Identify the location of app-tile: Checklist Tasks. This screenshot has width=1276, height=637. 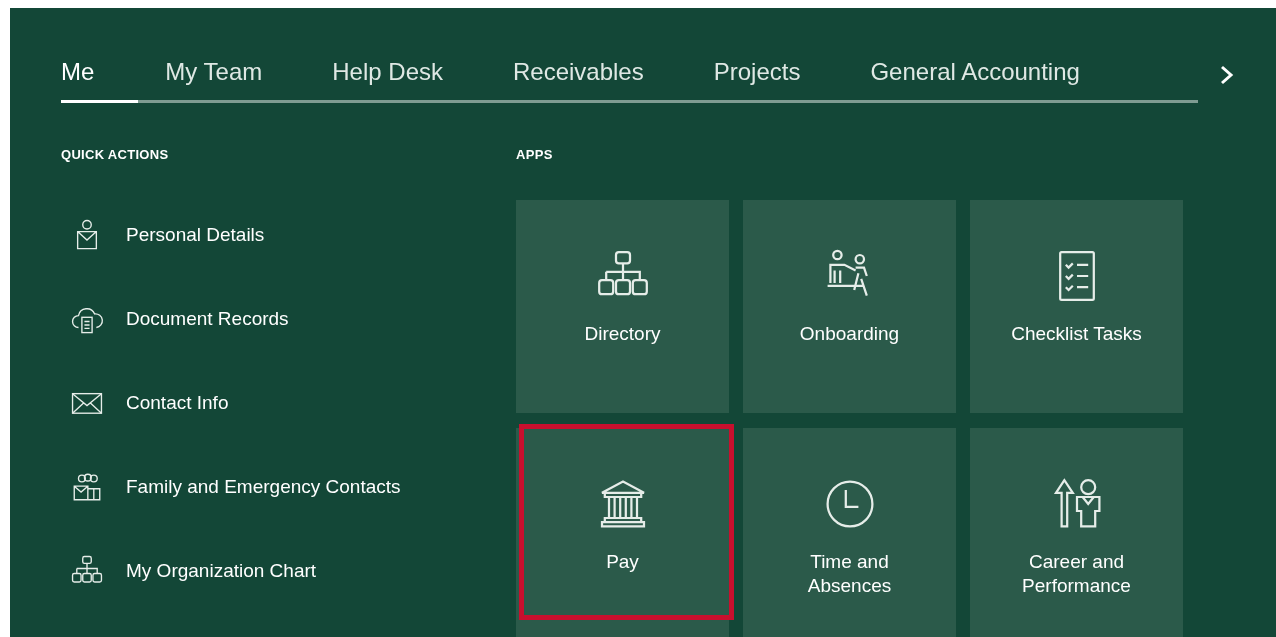
(1076, 306).